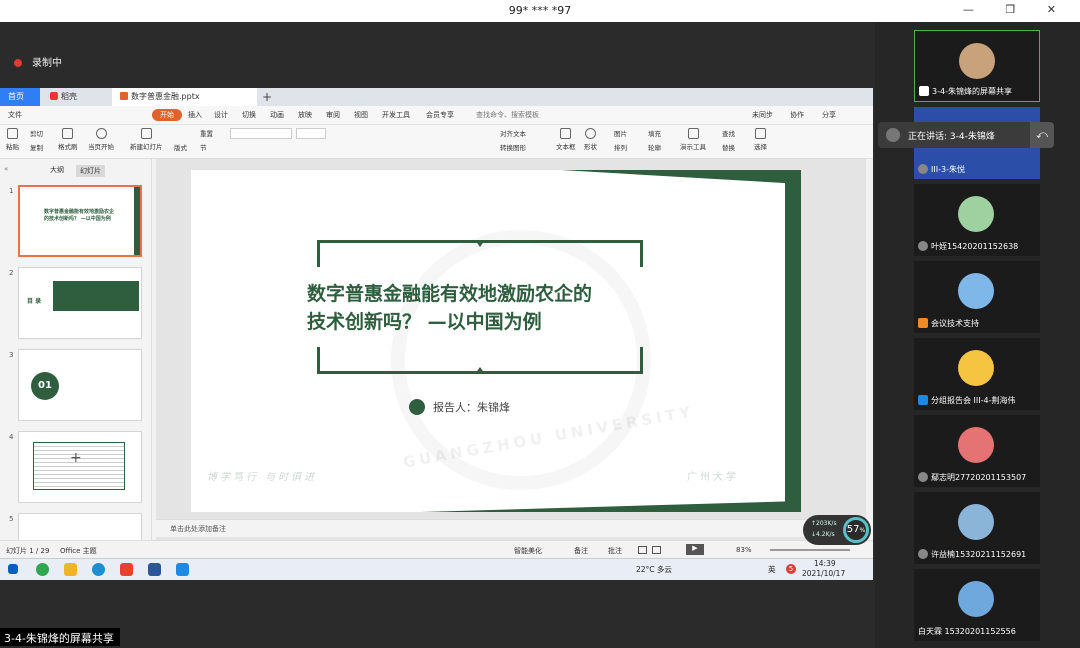  What do you see at coordinates (80, 221) in the screenshot?
I see `slide-thumbnail-1: 数字普惠金融能有效地激励农企的技术创新吗？ —以中国为例` at bounding box center [80, 221].